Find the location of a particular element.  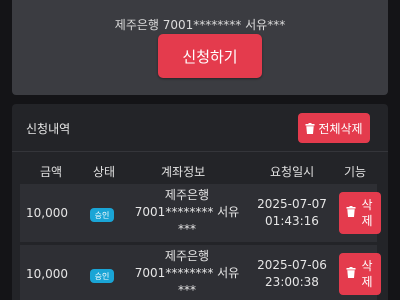

column-status: 상태 is located at coordinates (104, 172).